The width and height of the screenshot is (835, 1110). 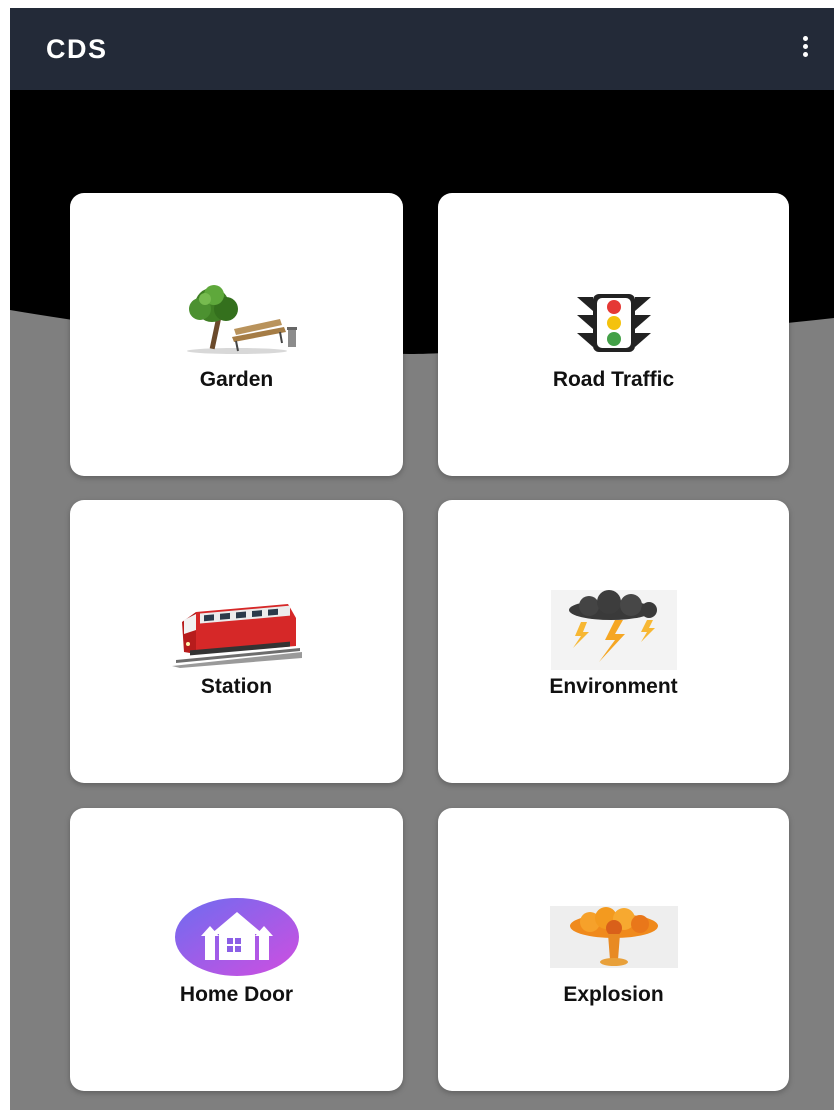 What do you see at coordinates (422, 49) in the screenshot?
I see `app-bar: CDS` at bounding box center [422, 49].